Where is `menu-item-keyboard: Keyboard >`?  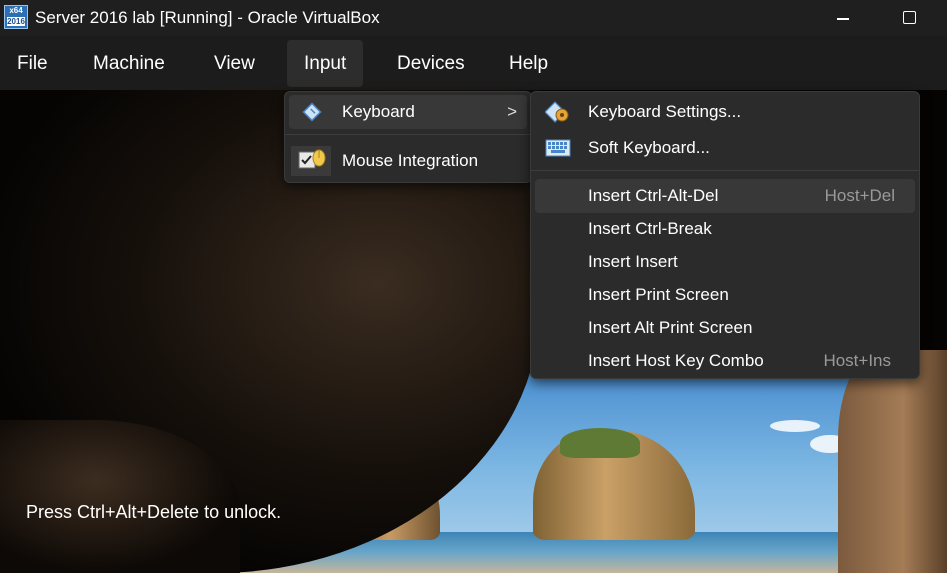 menu-item-keyboard: Keyboard > is located at coordinates (408, 112).